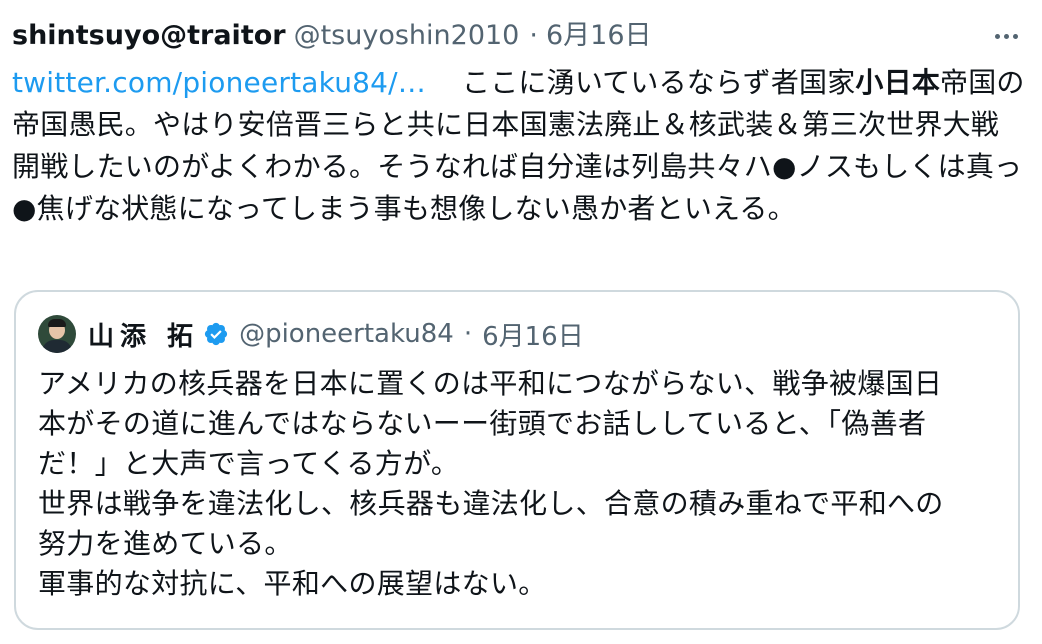 This screenshot has width=1042, height=644. Describe the element at coordinates (482, 423) in the screenshot. I see `quote-text-line: 本がその道に進んではならないーー街頭でお話ししていると、「偽善者` at that location.